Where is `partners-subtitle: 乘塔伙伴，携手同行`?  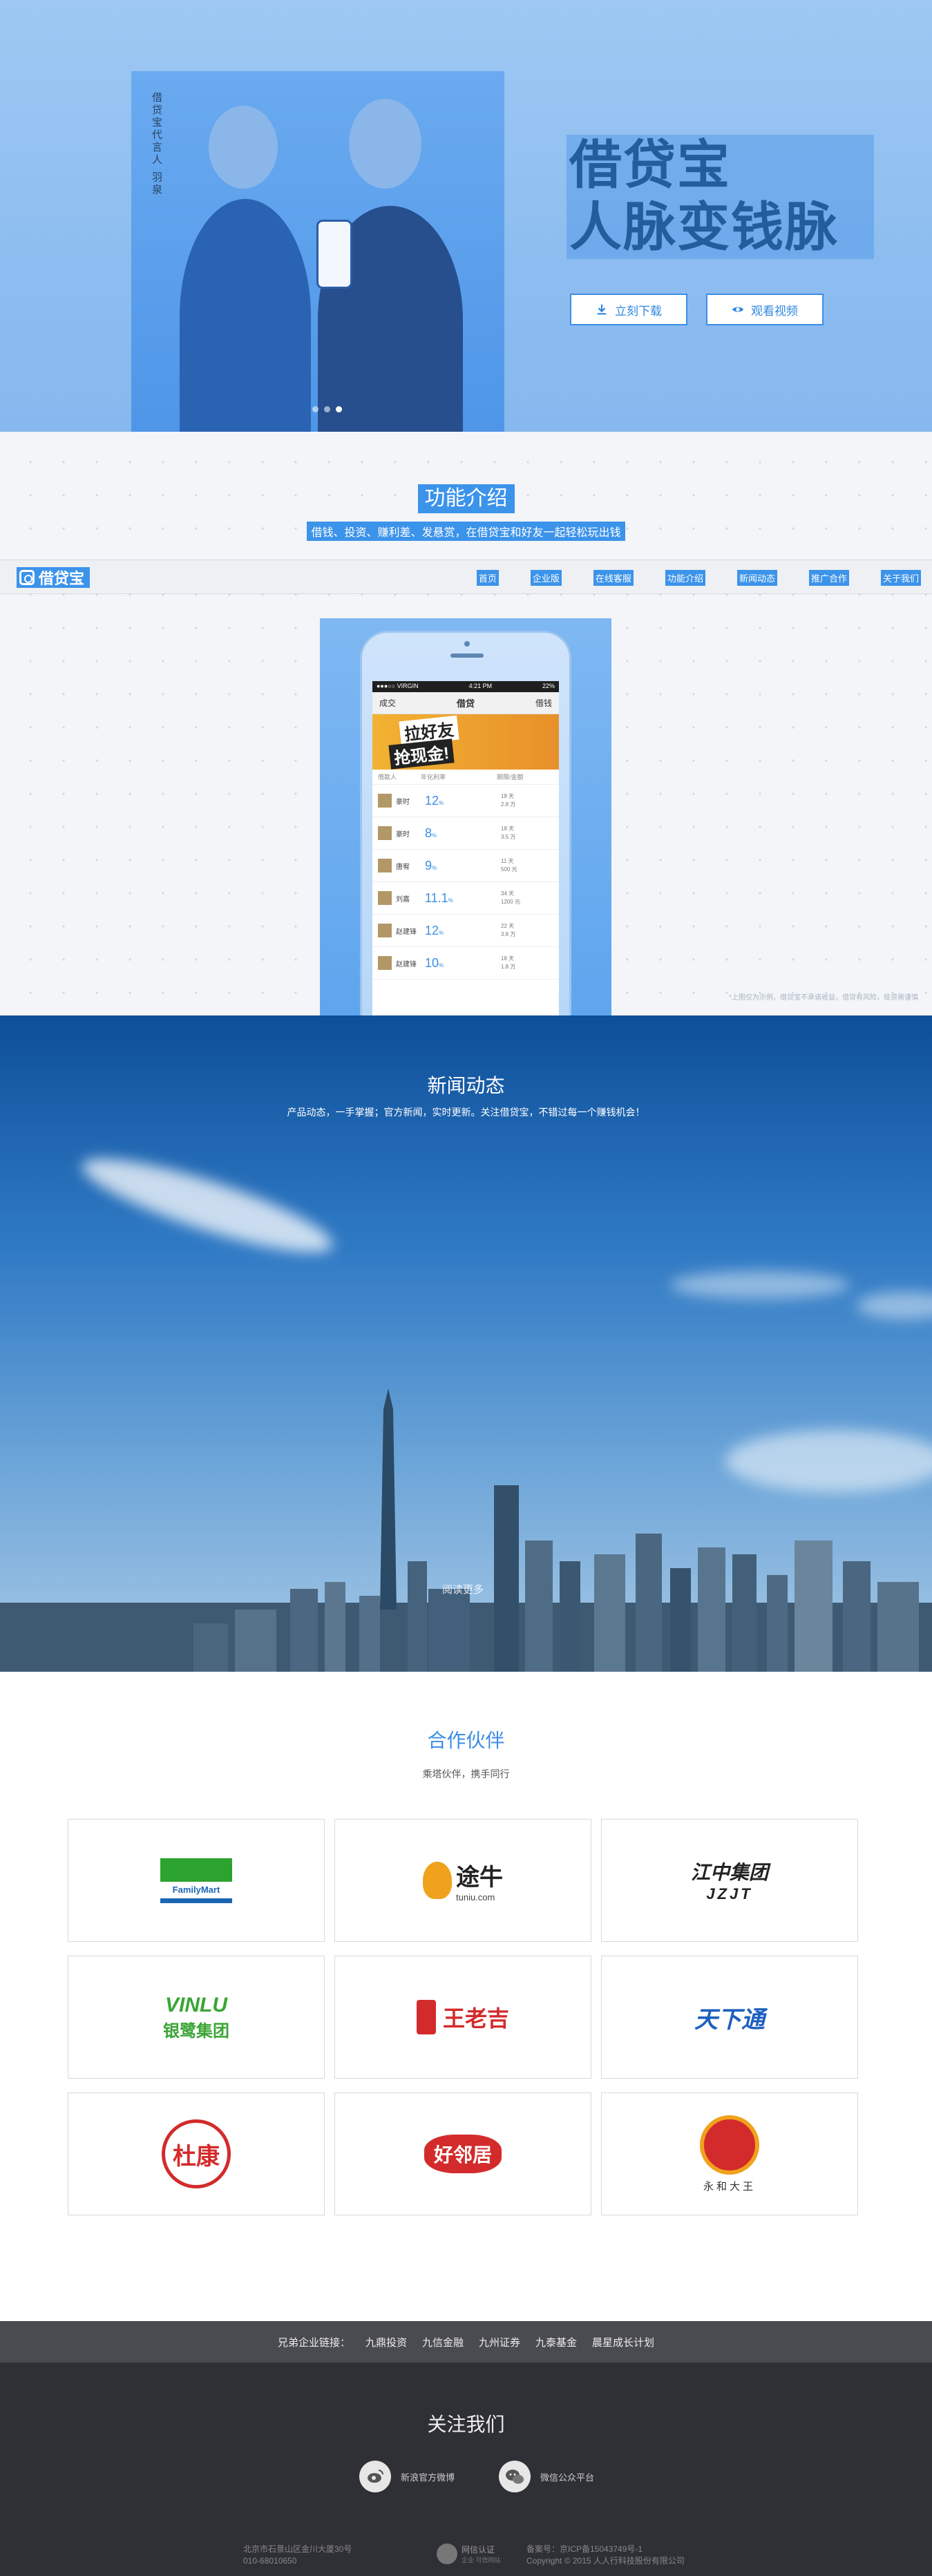 partners-subtitle: 乘塔伙伴，携手同行 is located at coordinates (466, 1774).